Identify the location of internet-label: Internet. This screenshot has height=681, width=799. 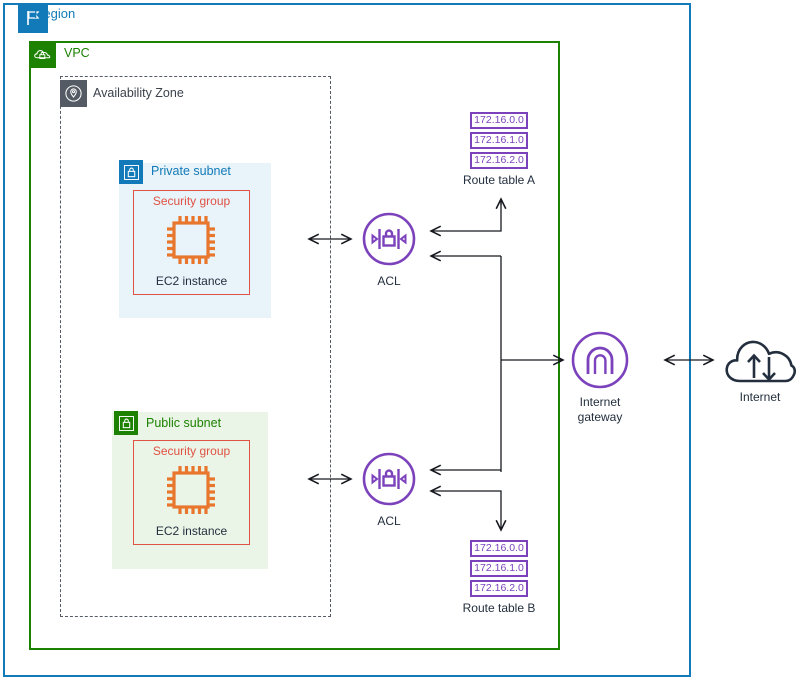
(760, 397).